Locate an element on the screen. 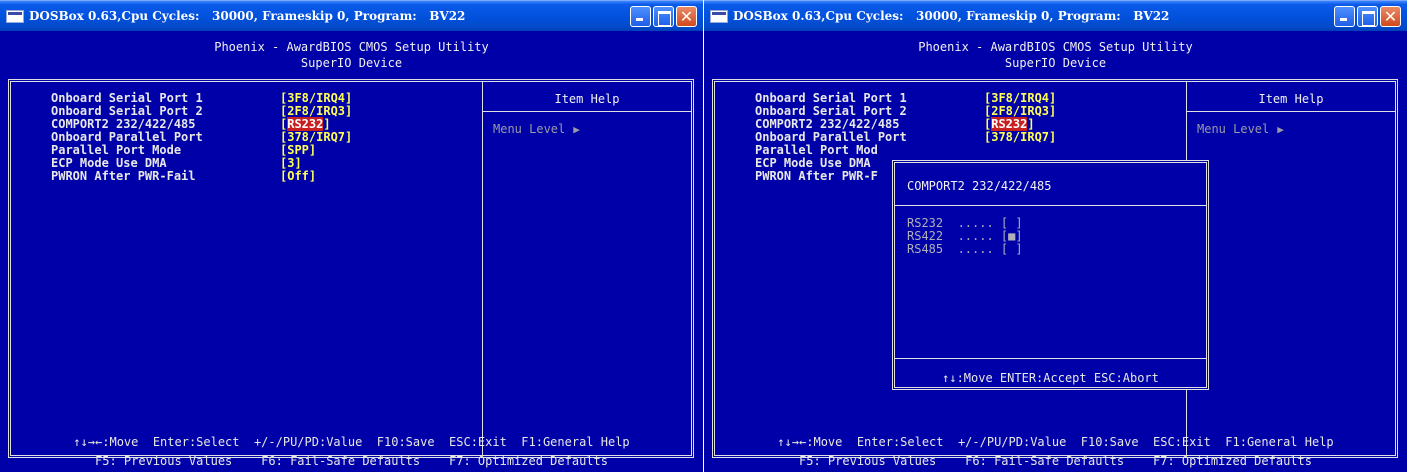 This screenshot has width=1407, height=472. setting-label-pwron-after-fail: PWRON After PWR-F is located at coordinates (831, 176).